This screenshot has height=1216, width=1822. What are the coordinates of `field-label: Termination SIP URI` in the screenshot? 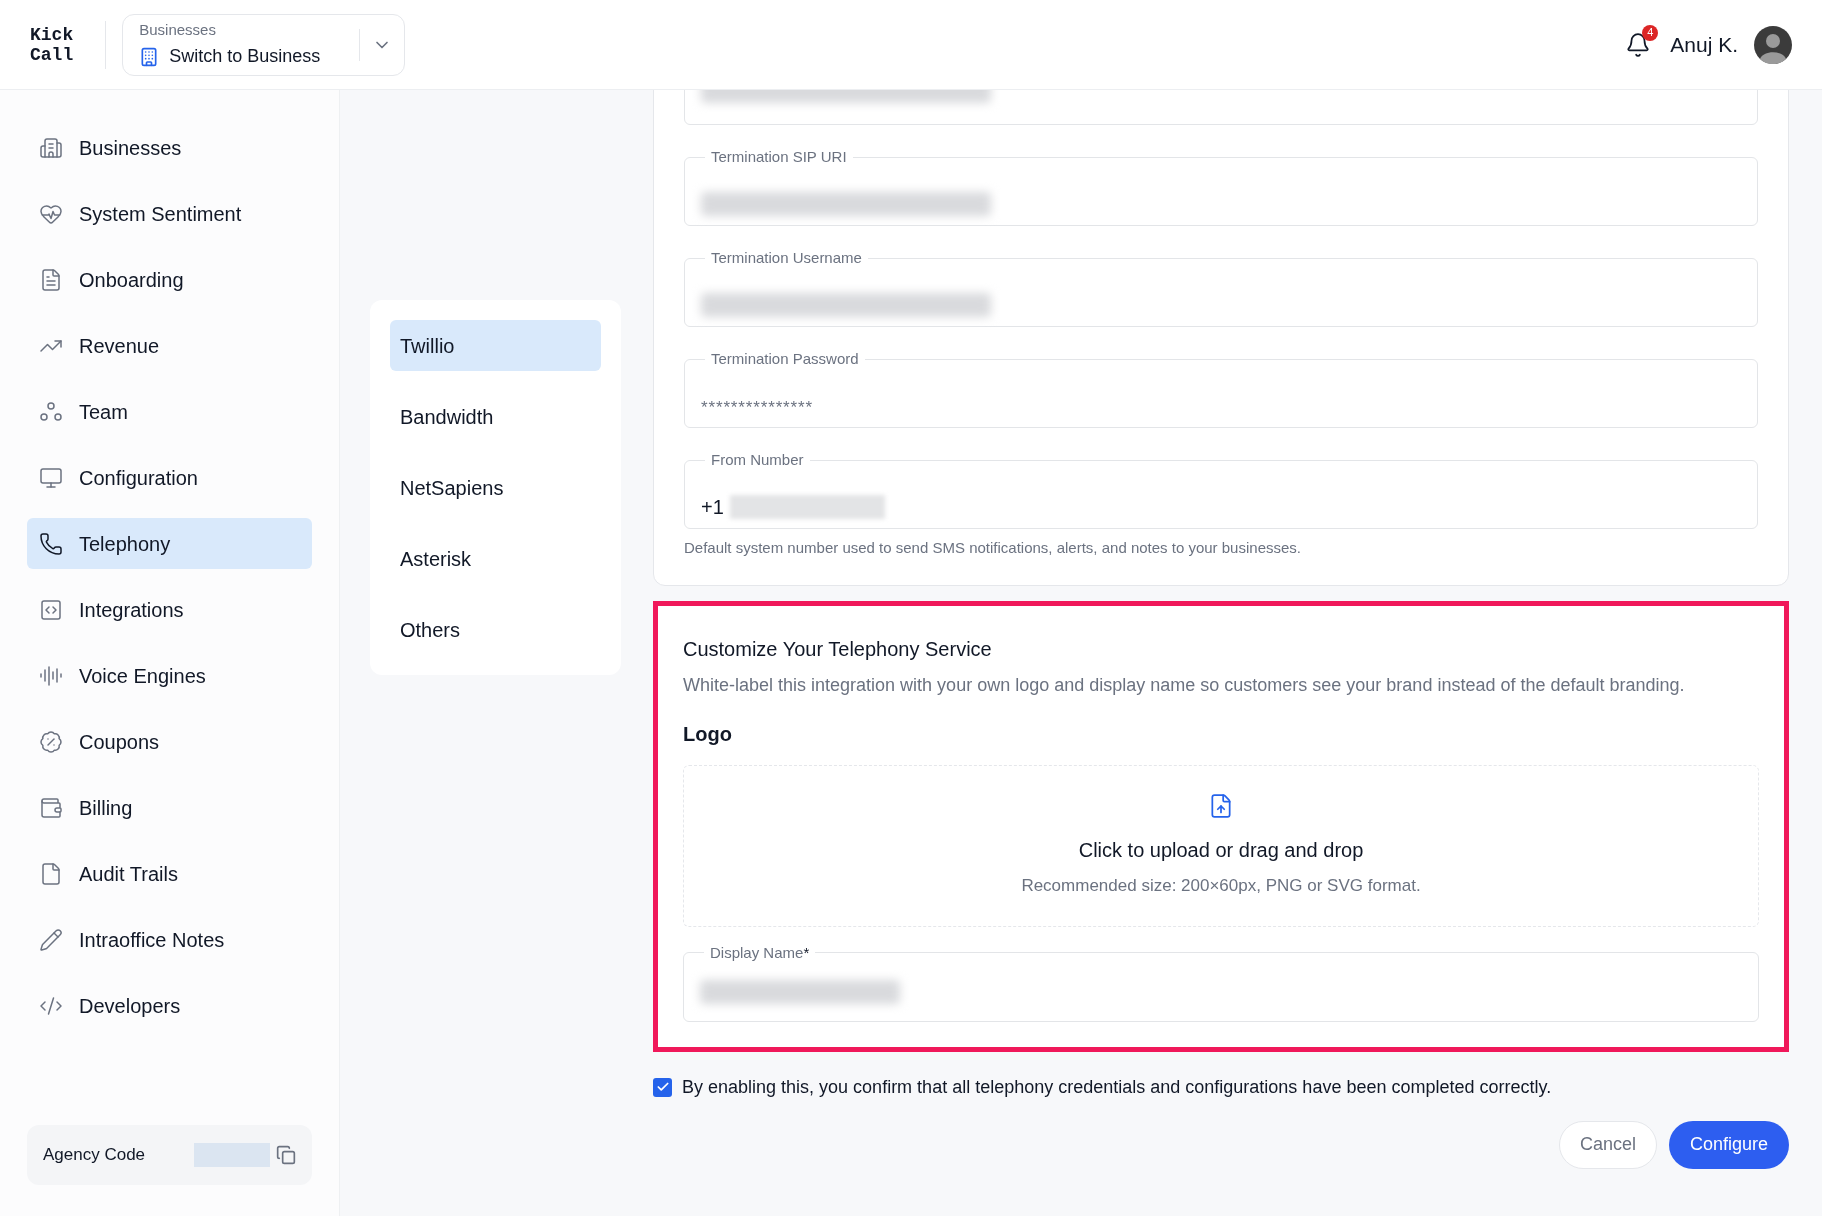 It's located at (779, 157).